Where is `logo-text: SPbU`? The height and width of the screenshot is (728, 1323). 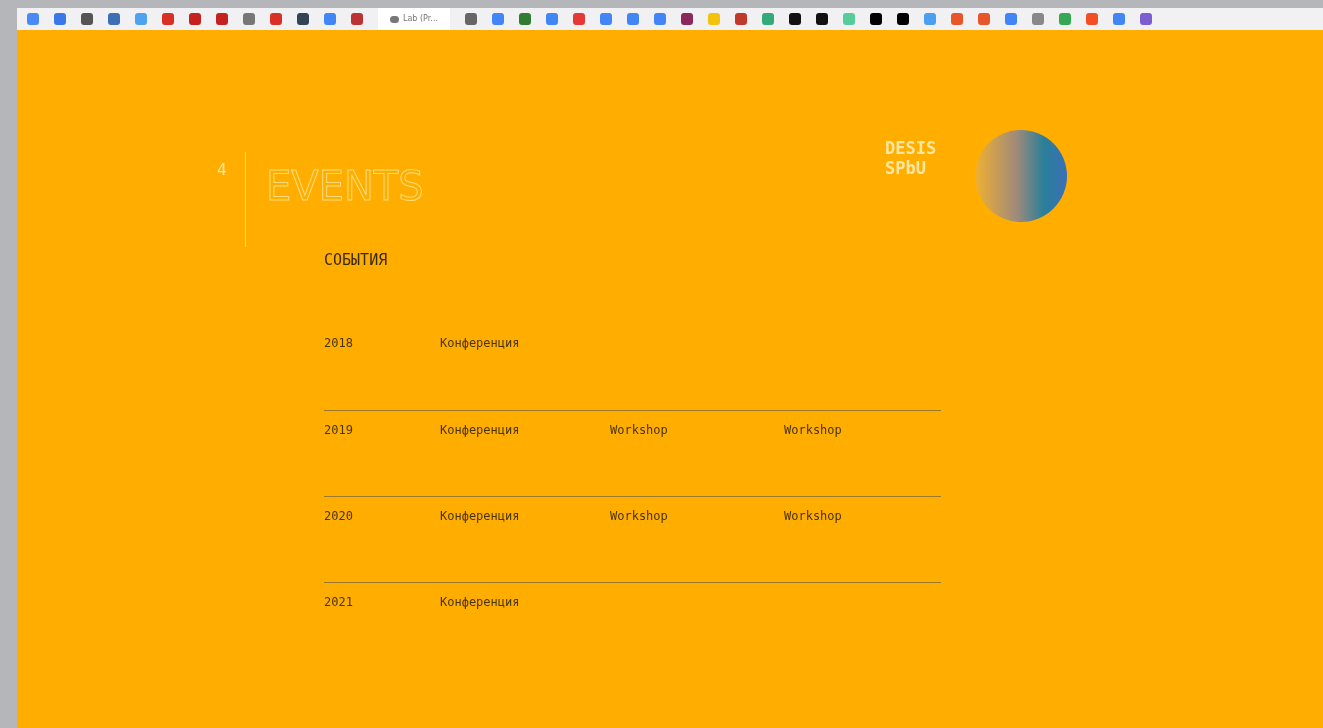
logo-text: SPbU is located at coordinates (906, 168).